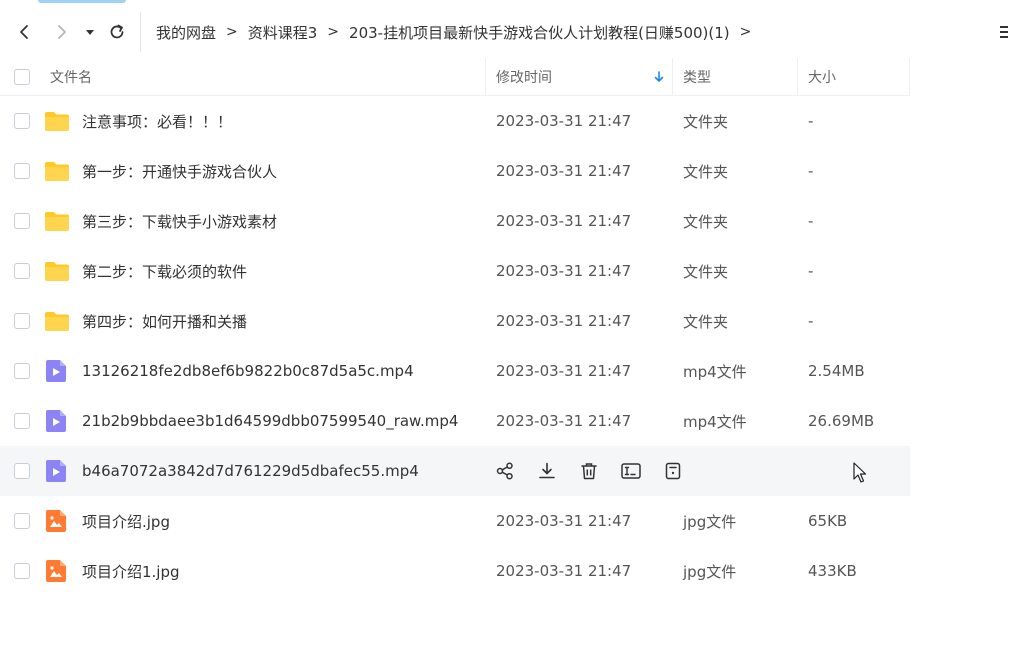 The width and height of the screenshot is (1011, 645). What do you see at coordinates (822, 77) in the screenshot?
I see `column-header-size: 大小` at bounding box center [822, 77].